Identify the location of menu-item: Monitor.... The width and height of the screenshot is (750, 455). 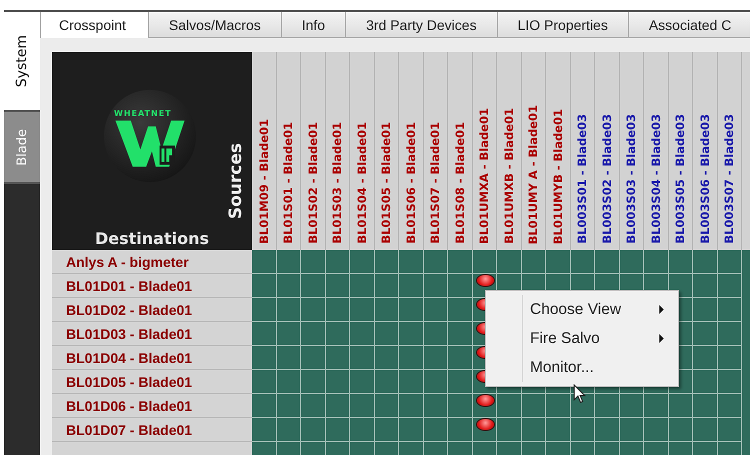
(582, 367).